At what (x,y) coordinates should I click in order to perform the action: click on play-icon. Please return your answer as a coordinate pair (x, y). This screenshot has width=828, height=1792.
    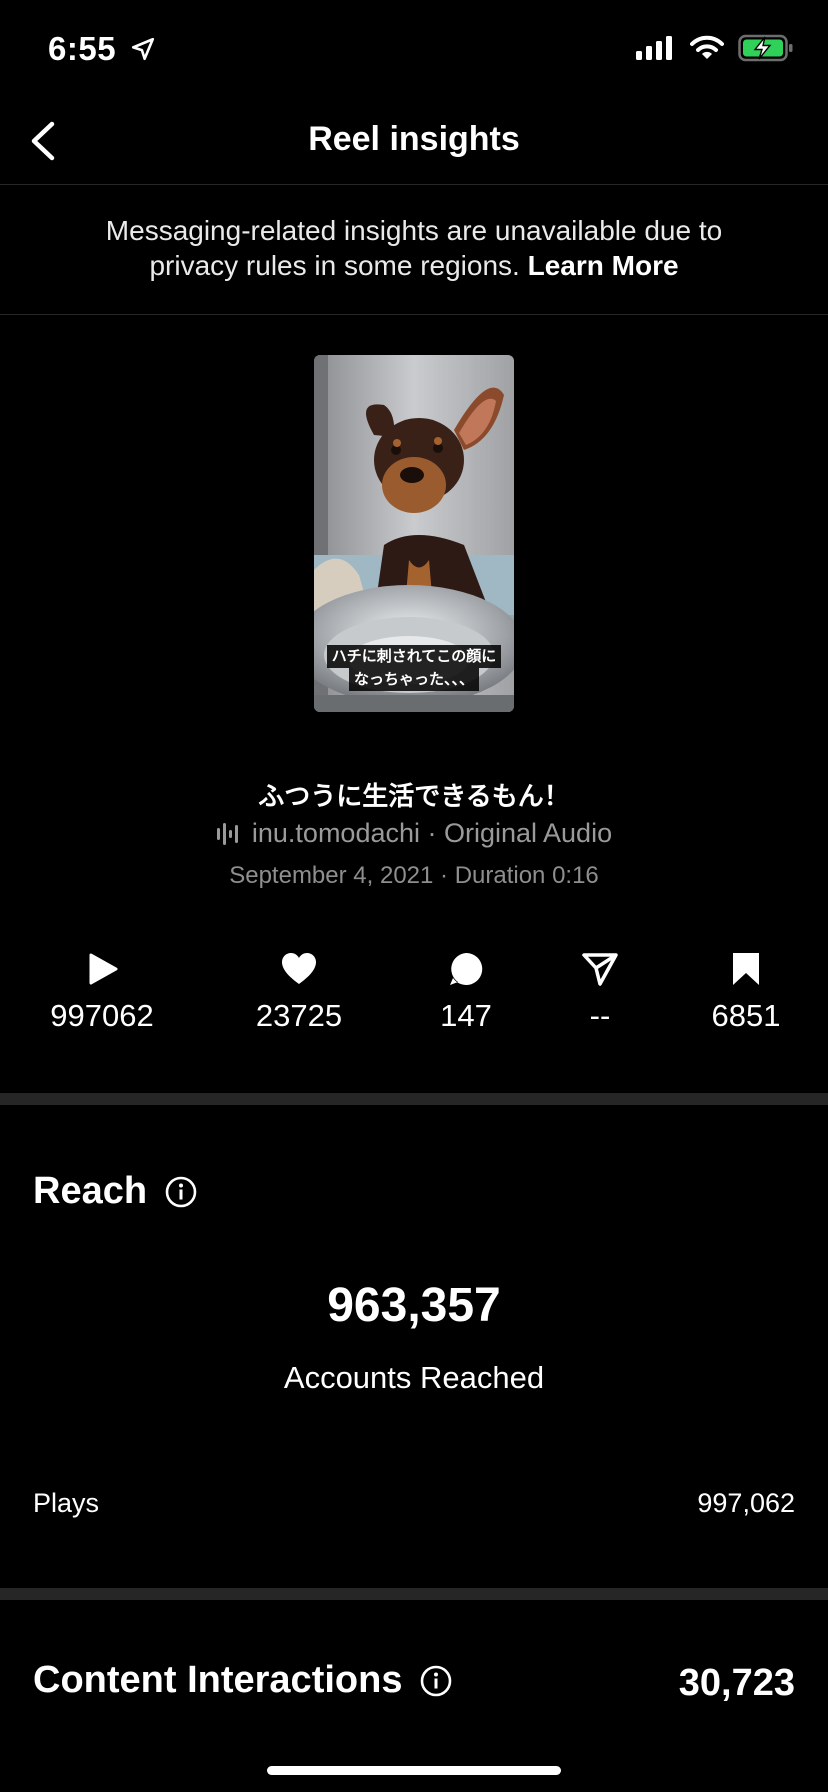
    Looking at the image, I should click on (103, 969).